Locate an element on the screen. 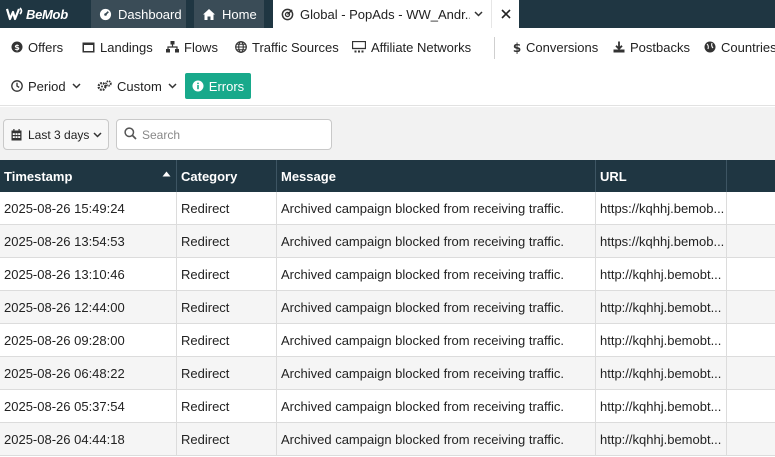  column-header-label: Timestamp is located at coordinates (38, 176).